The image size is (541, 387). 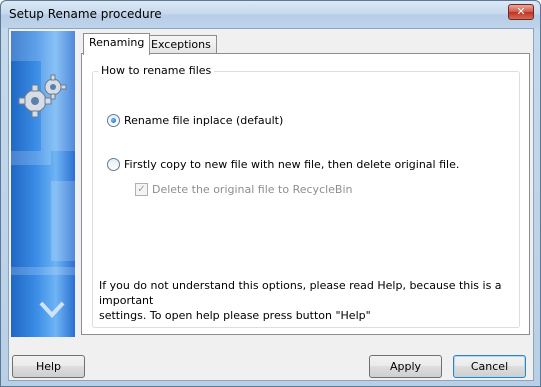 I want to click on checkbox-checked: ✓, so click(x=141, y=189).